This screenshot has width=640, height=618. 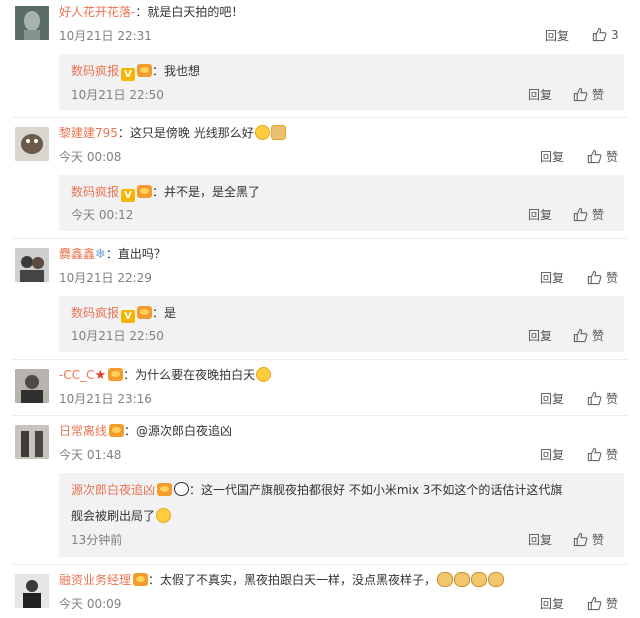 I want to click on reply-timestamp: 13分钟前, so click(x=97, y=540).